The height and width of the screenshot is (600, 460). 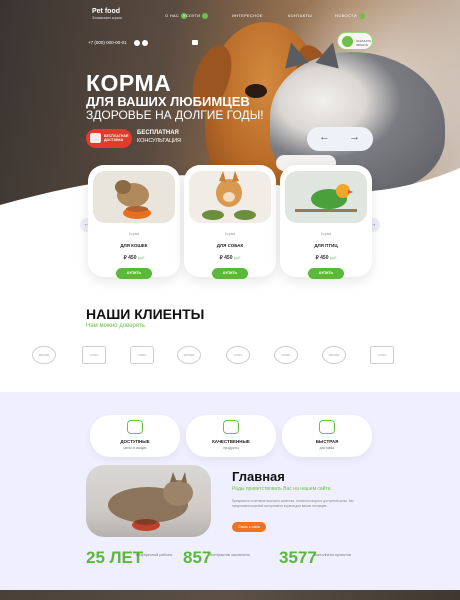 I want to click on nav-item-interesting: ИНТЕРЕСНОЕ, so click(x=247, y=15).